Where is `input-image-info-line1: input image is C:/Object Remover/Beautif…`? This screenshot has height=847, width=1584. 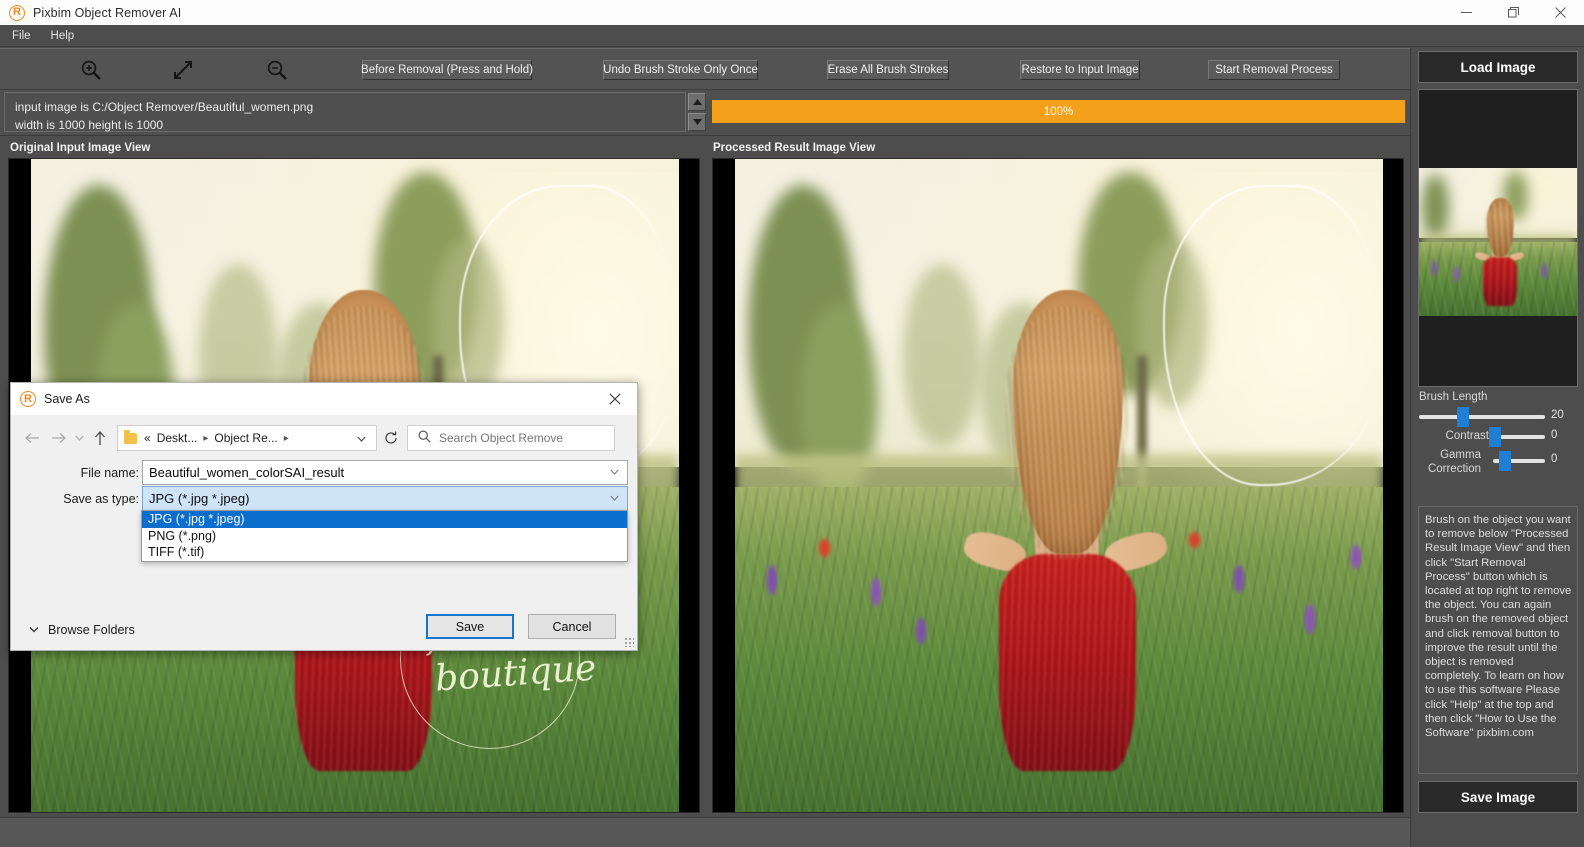
input-image-info-line1: input image is C:/Object Remover/Beautif… is located at coordinates (164, 107).